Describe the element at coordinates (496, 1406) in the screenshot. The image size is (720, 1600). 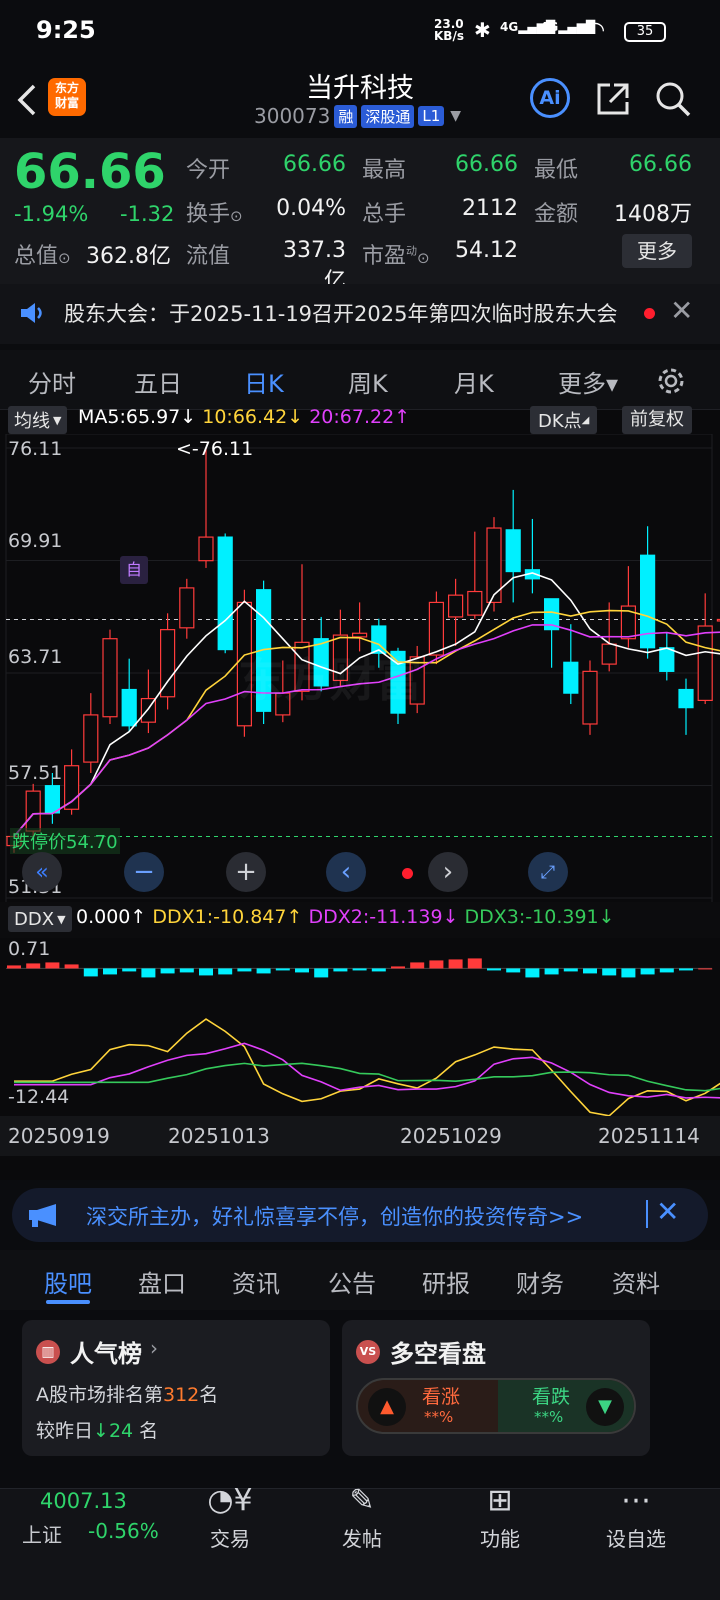
I see `bull-bear-toggle: ▲ 看涨 **% 看跌 **% ▼` at that location.